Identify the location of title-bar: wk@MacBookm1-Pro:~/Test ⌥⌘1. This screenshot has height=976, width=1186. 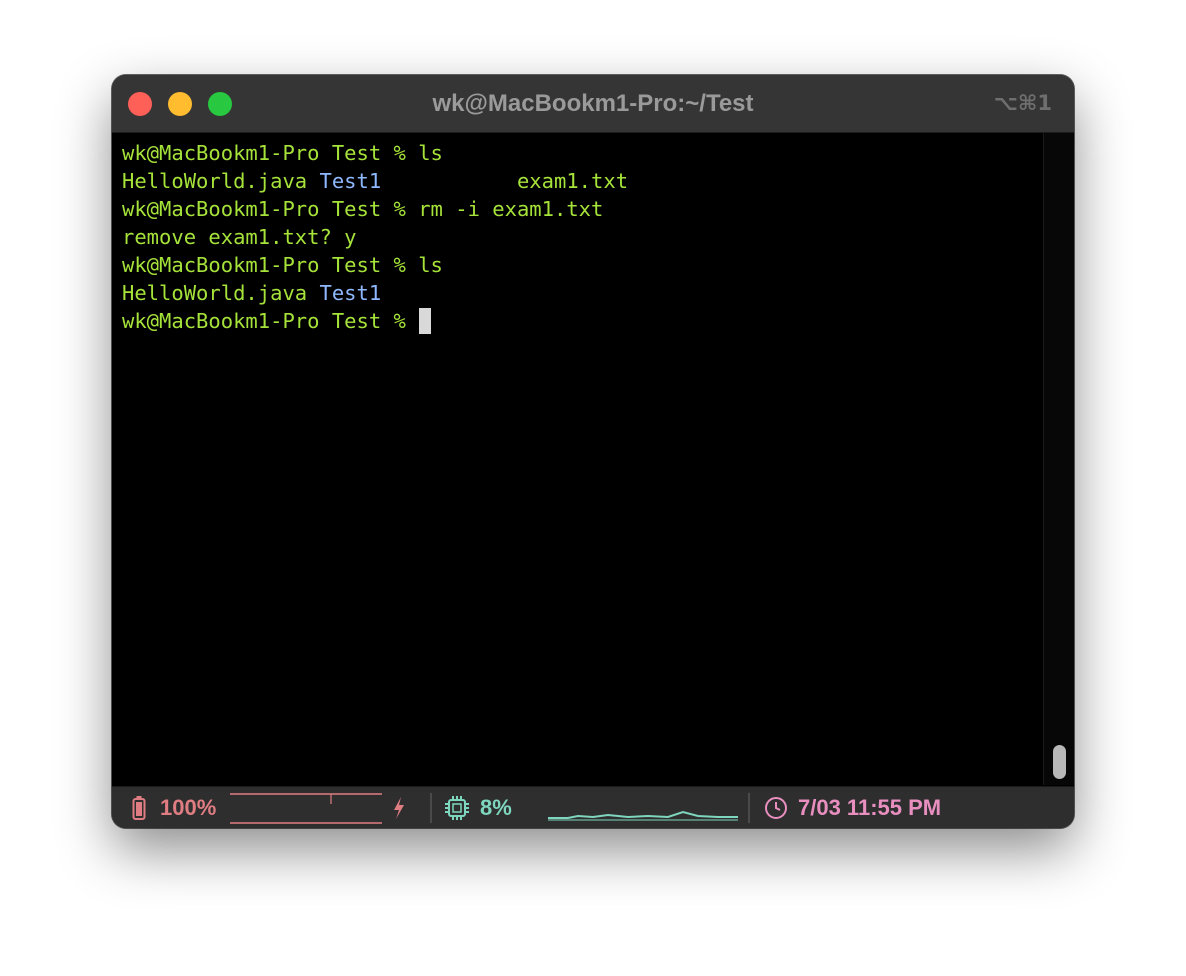
(593, 104).